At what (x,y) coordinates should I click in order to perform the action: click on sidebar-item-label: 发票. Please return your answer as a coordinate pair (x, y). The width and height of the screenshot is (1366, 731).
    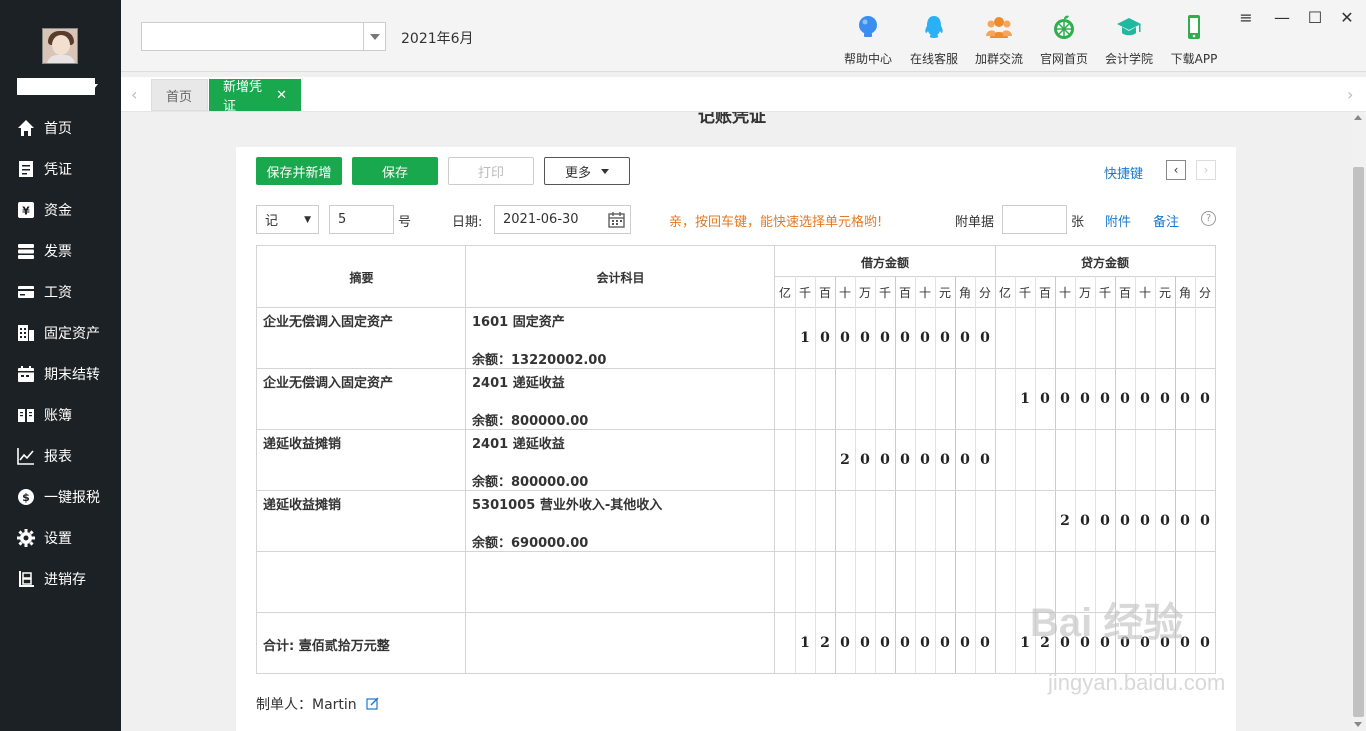
    Looking at the image, I should click on (58, 251).